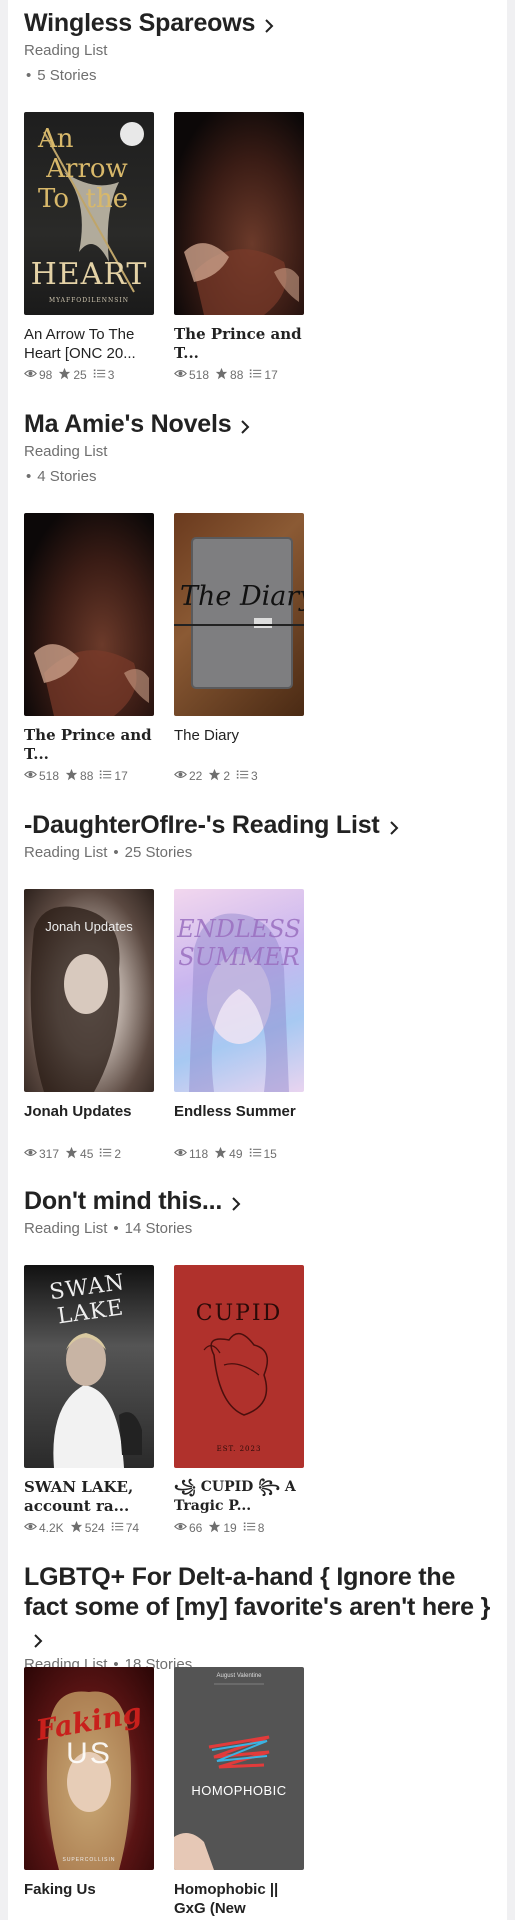 Image resolution: width=515 pixels, height=1920 pixels. I want to click on cover-us-art: US, so click(89, 1753).